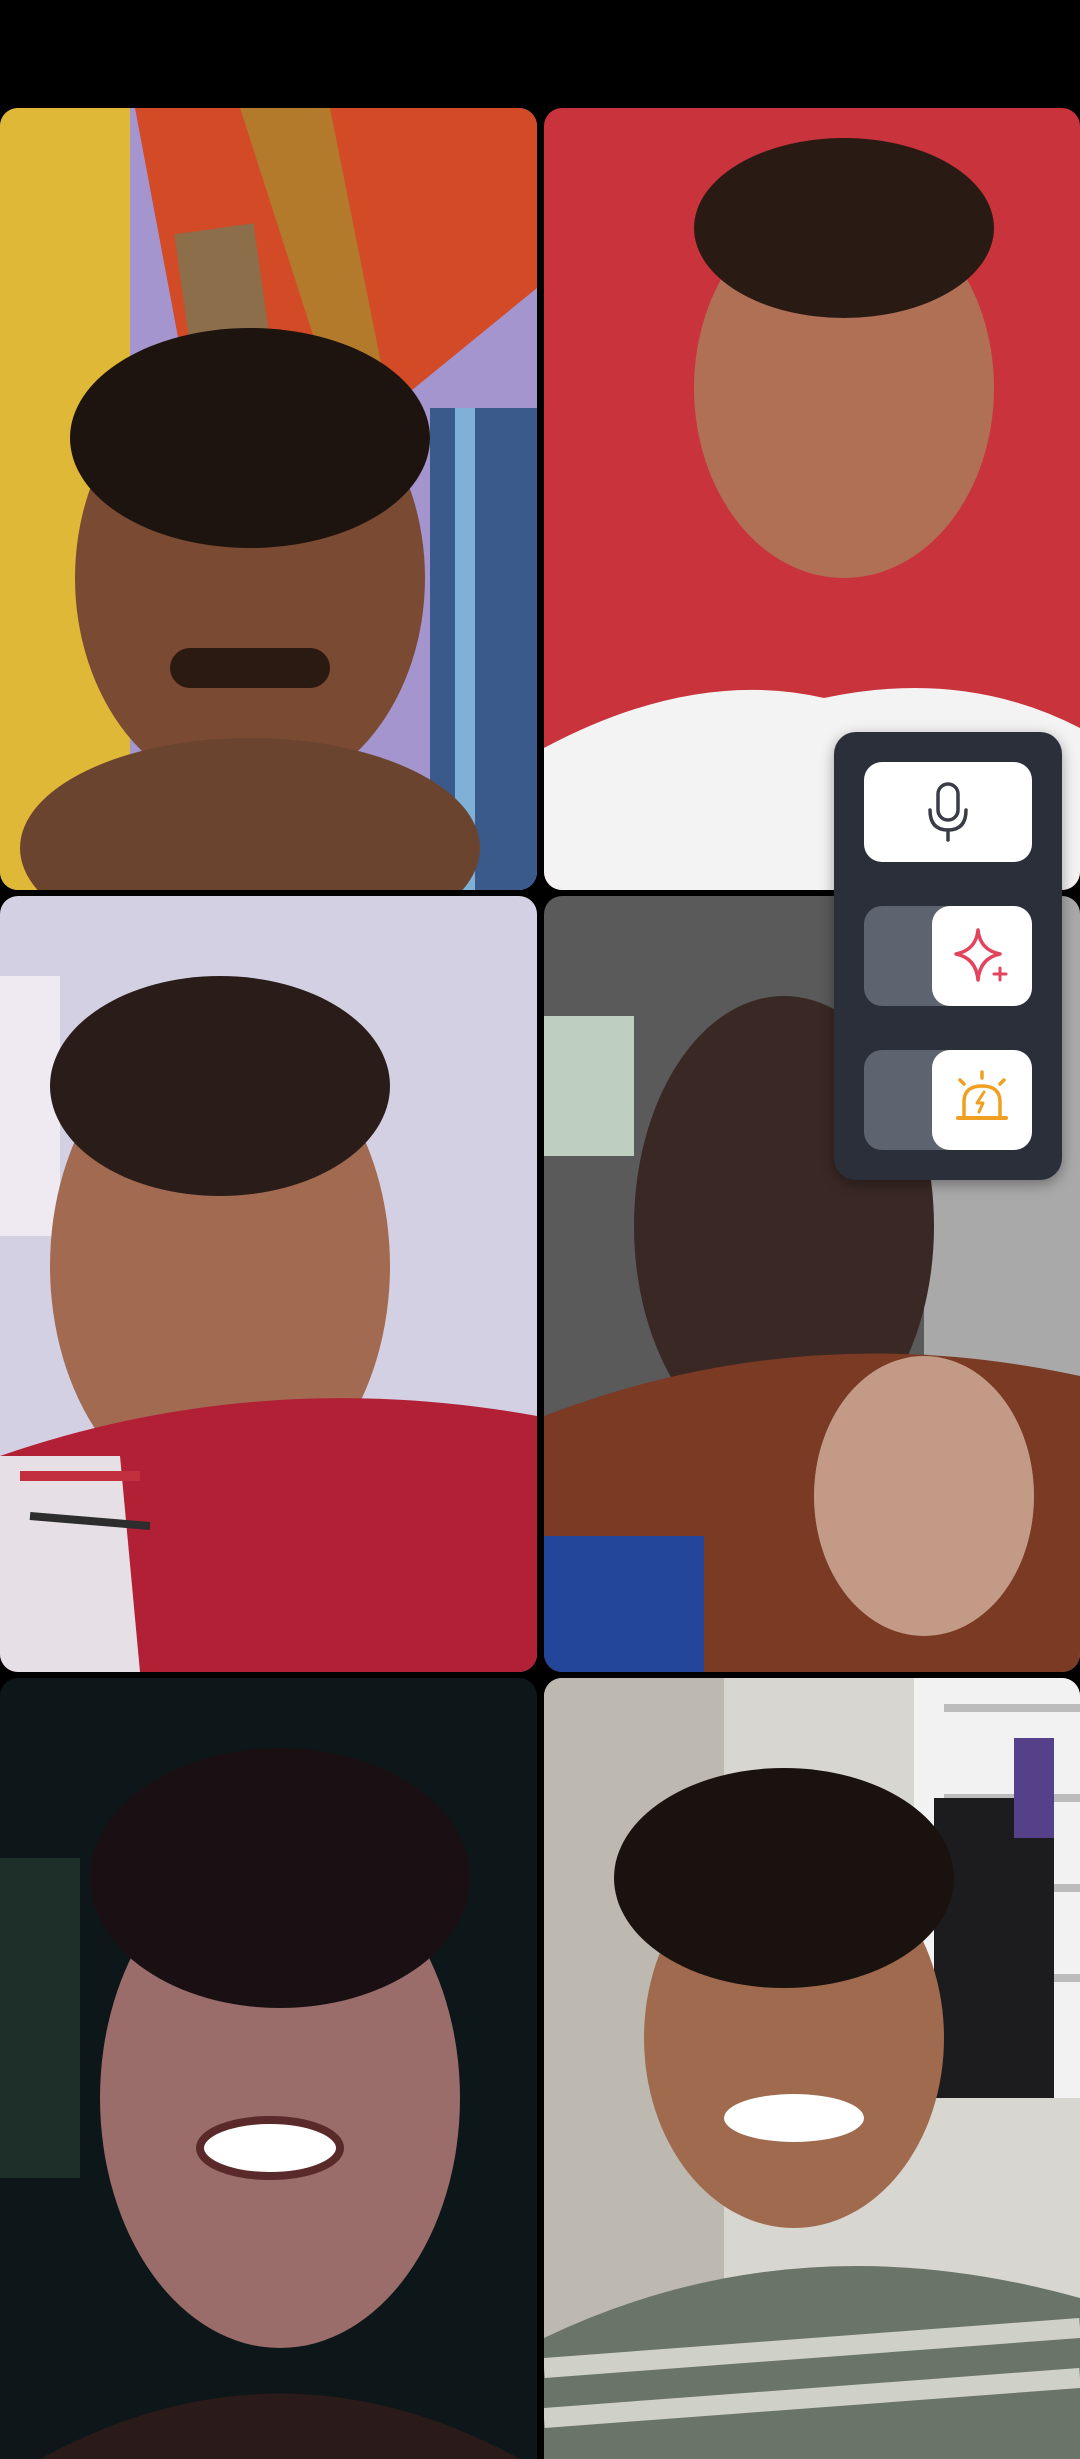 The width and height of the screenshot is (1080, 2459). What do you see at coordinates (982, 1095) in the screenshot?
I see `alarm-light-icon` at bounding box center [982, 1095].